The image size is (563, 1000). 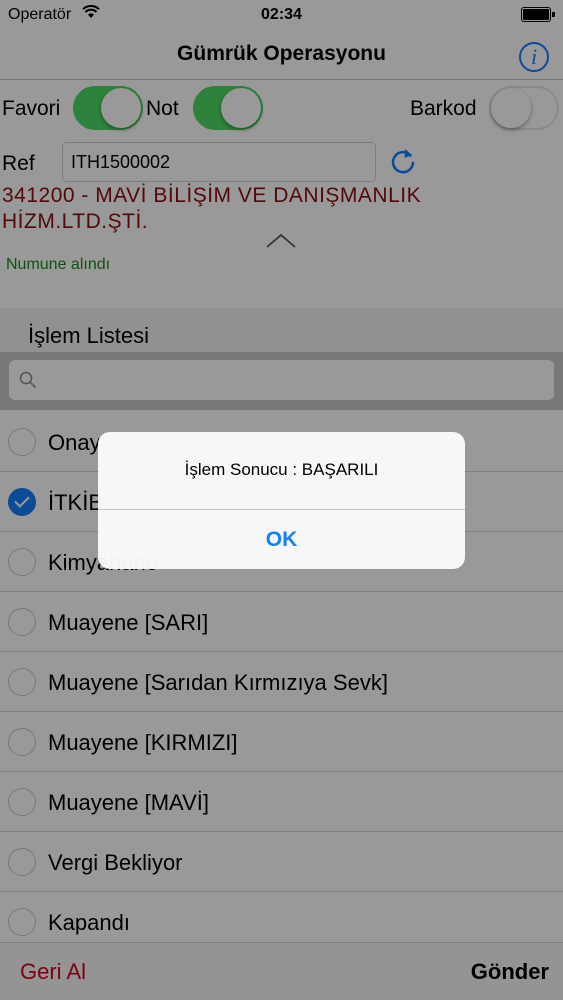 What do you see at coordinates (281, 469) in the screenshot?
I see `alert-message: İşlem Sonucu : BAŞARILI` at bounding box center [281, 469].